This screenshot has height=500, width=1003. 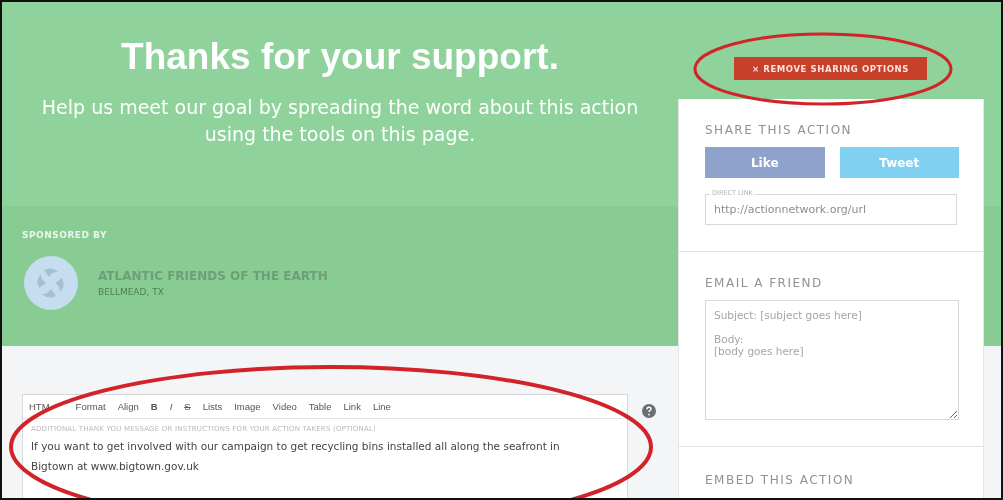 What do you see at coordinates (352, 406) in the screenshot?
I see `toolbar-button: Link` at bounding box center [352, 406].